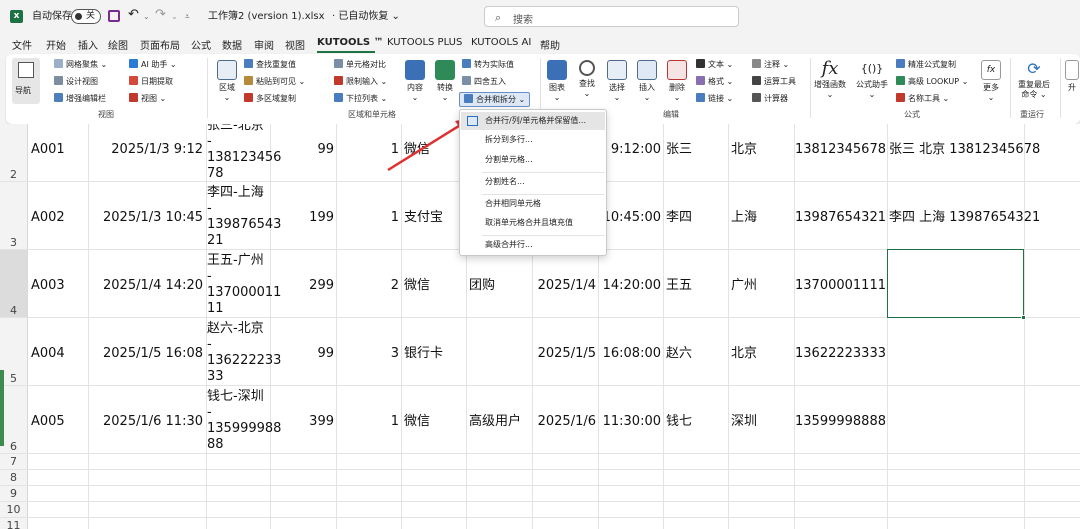  What do you see at coordinates (160, 44) in the screenshot?
I see `menu-page-layout: 页面布局` at bounding box center [160, 44].